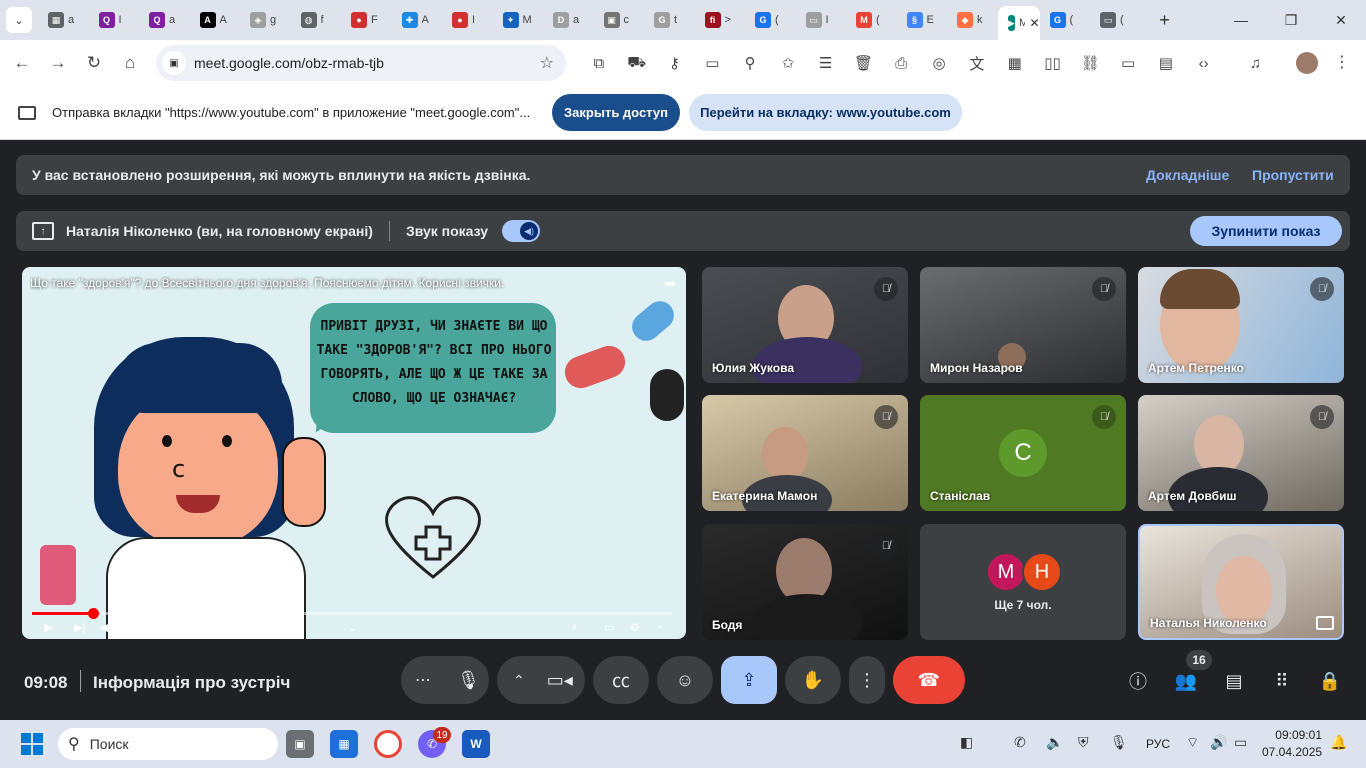 The image size is (1366, 768). I want to click on people-icon: 👥, so click(1186, 681).